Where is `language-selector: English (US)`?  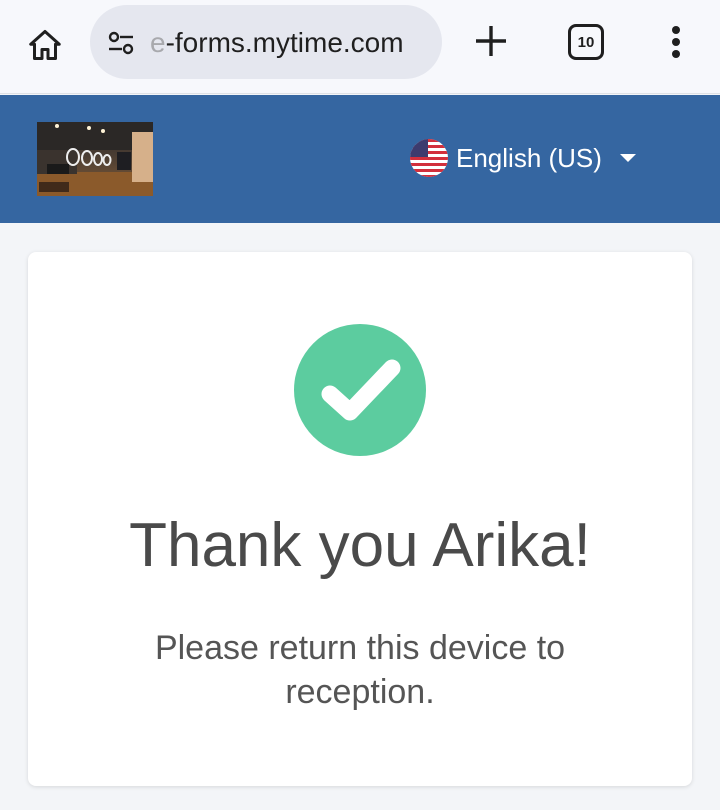
language-selector: English (US) is located at coordinates (523, 158).